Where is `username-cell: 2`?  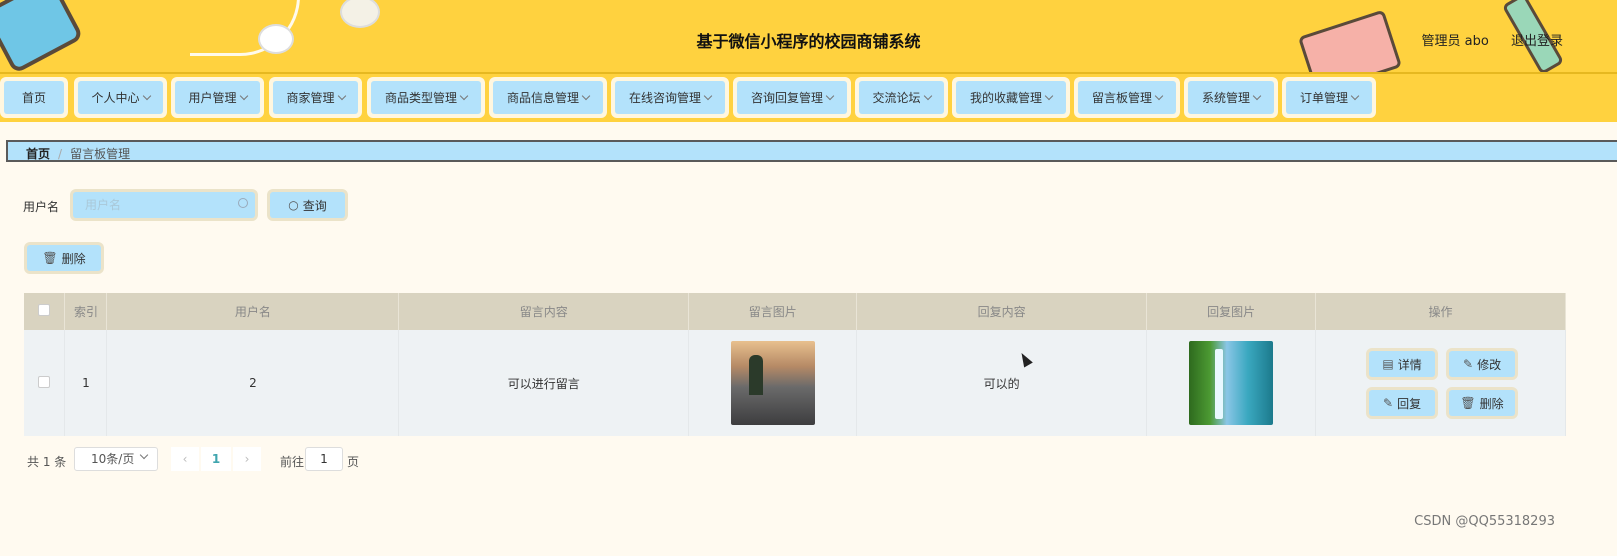 username-cell: 2 is located at coordinates (253, 383).